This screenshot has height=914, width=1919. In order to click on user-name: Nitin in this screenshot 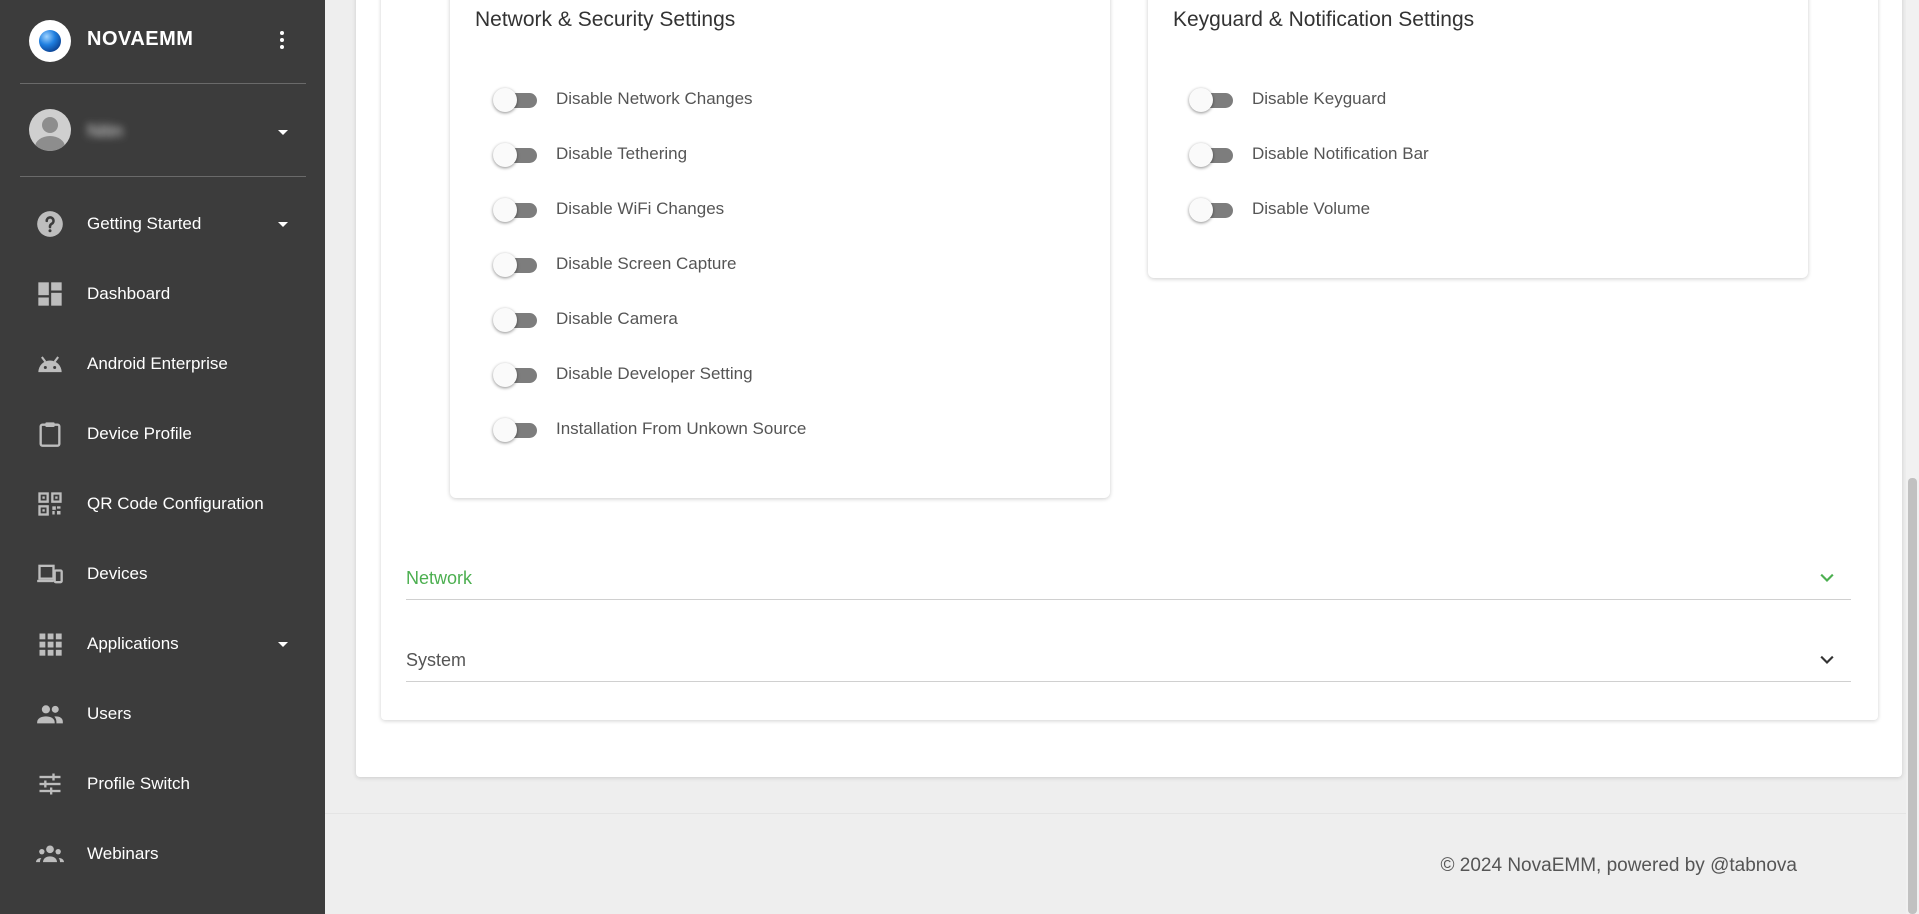, I will do `click(105, 131)`.